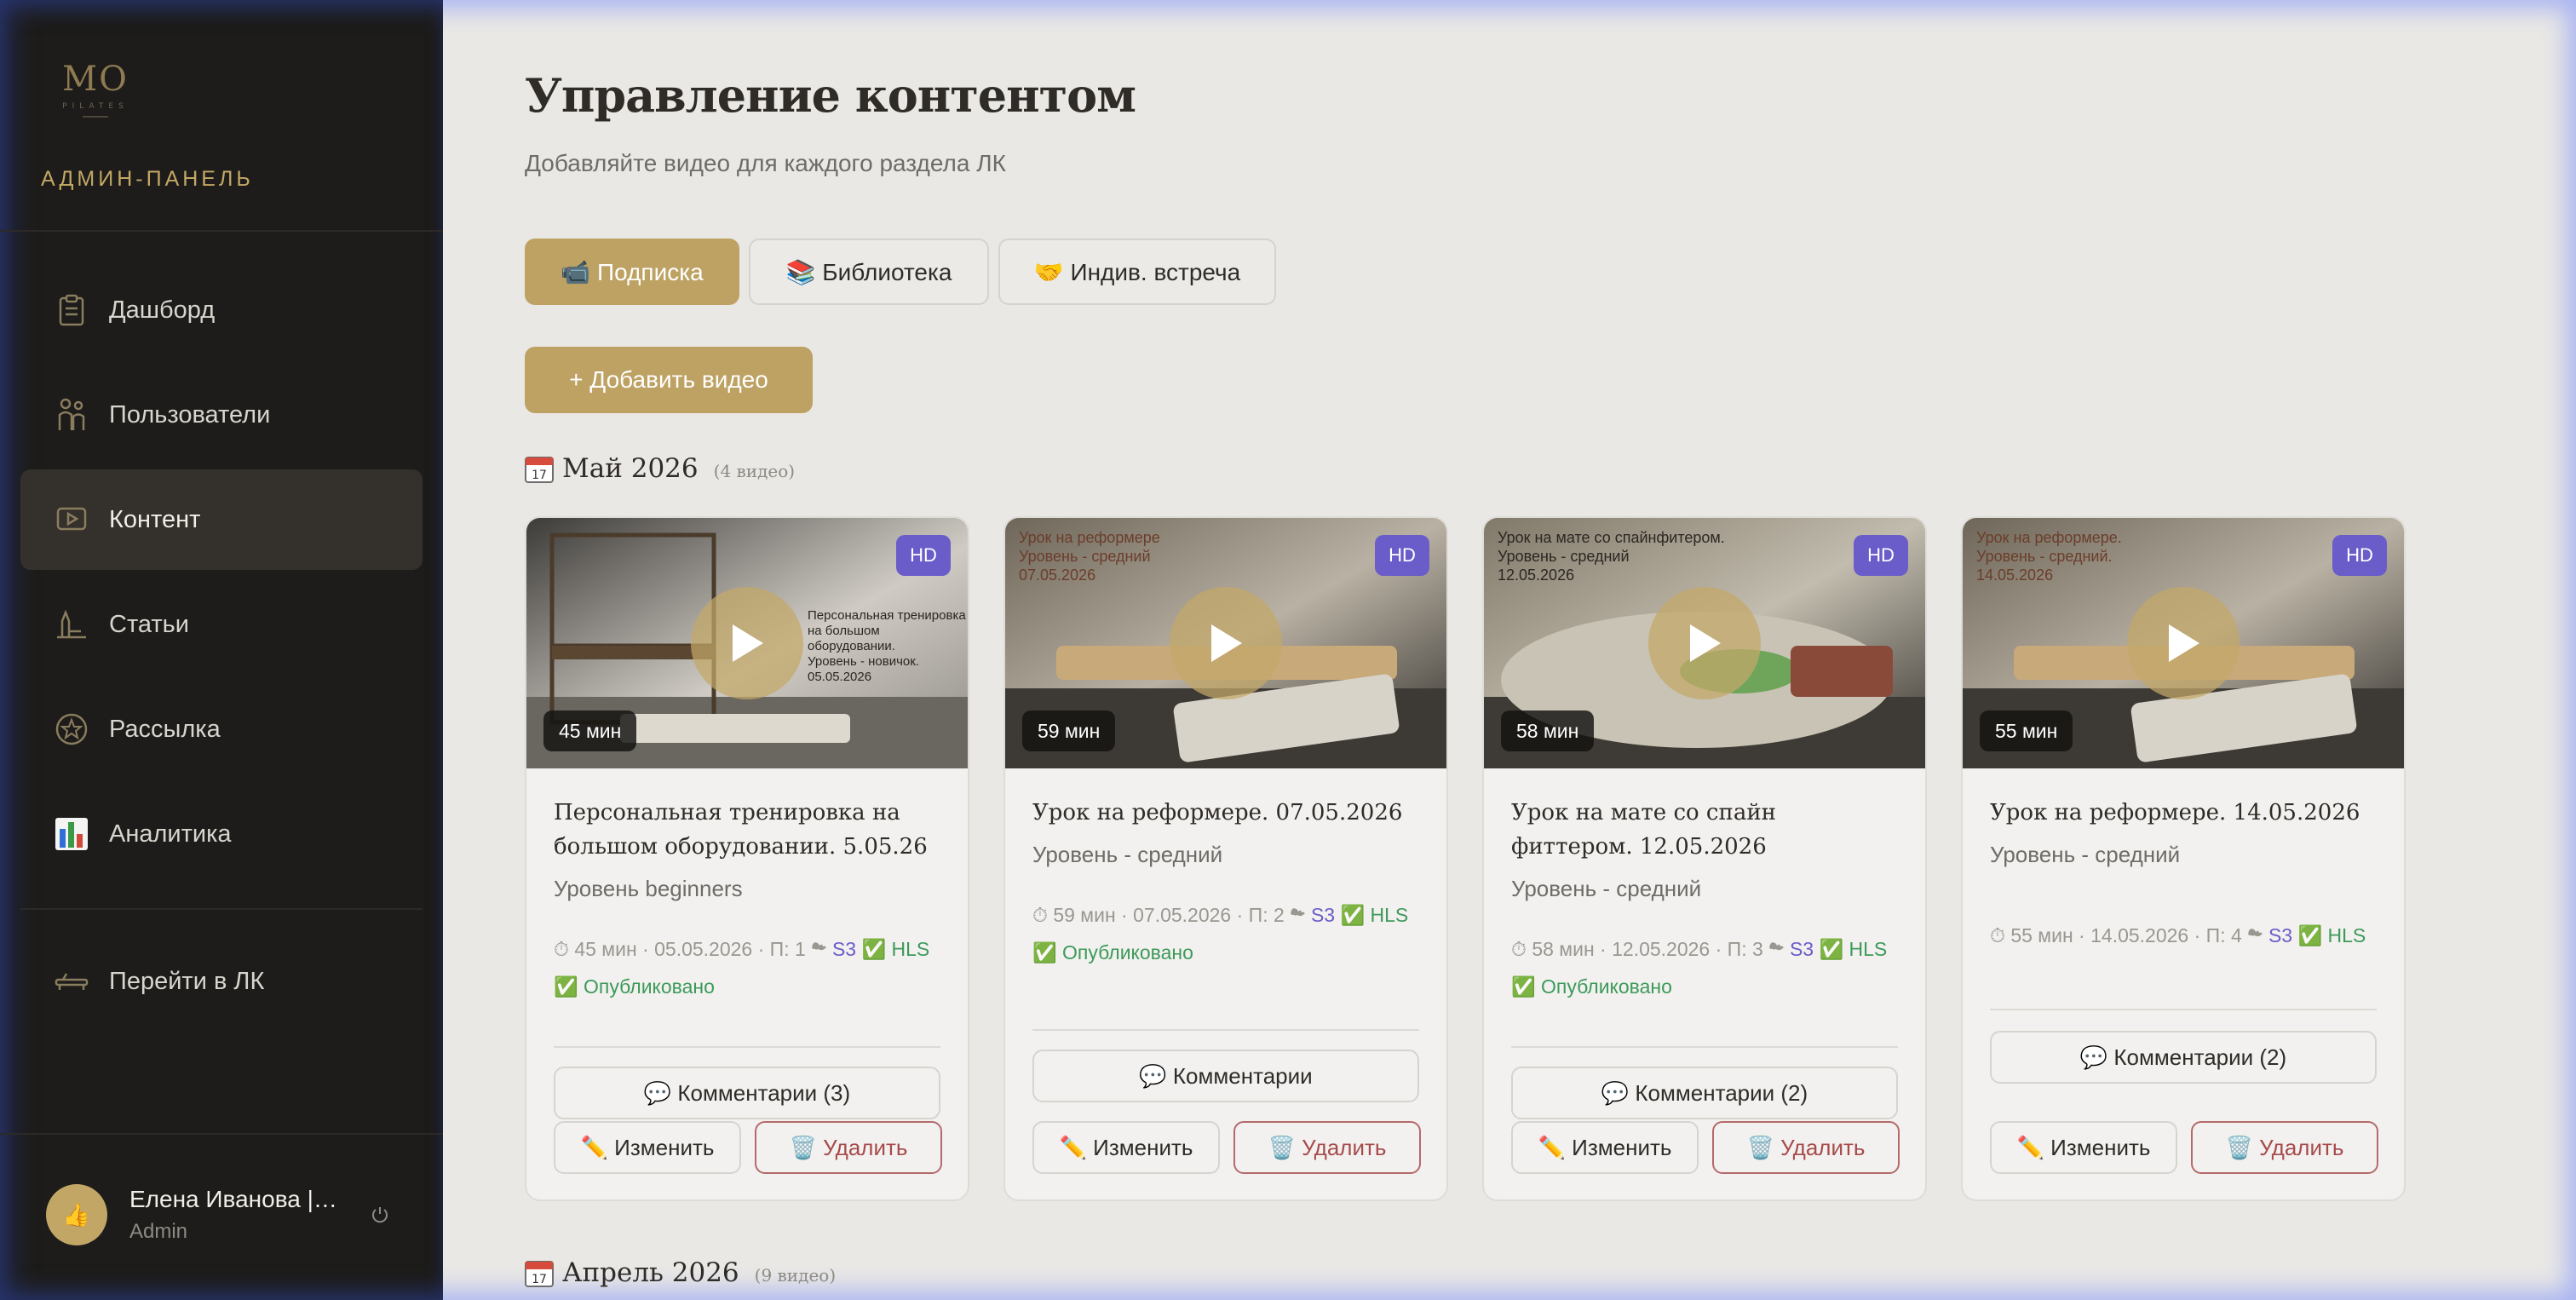 This screenshot has height=1300, width=2576. Describe the element at coordinates (1225, 1076) in the screenshot. I see `comments-button: 💬 Комментарии` at that location.